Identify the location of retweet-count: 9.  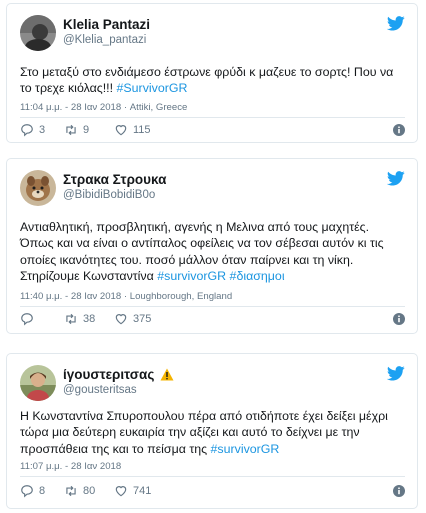
(86, 130).